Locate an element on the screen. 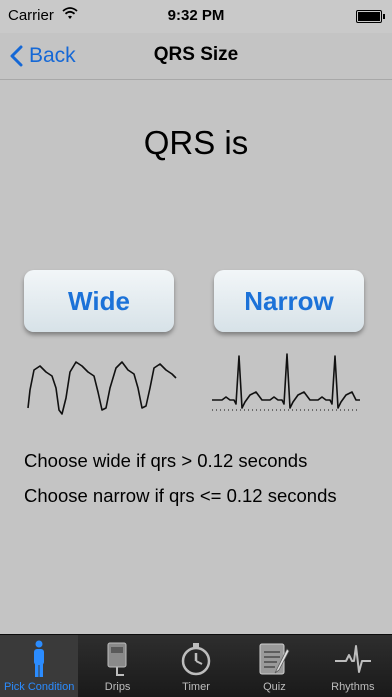 This screenshot has height=697, width=392. wide-qrs-ecg-image is located at coordinates (102, 388).